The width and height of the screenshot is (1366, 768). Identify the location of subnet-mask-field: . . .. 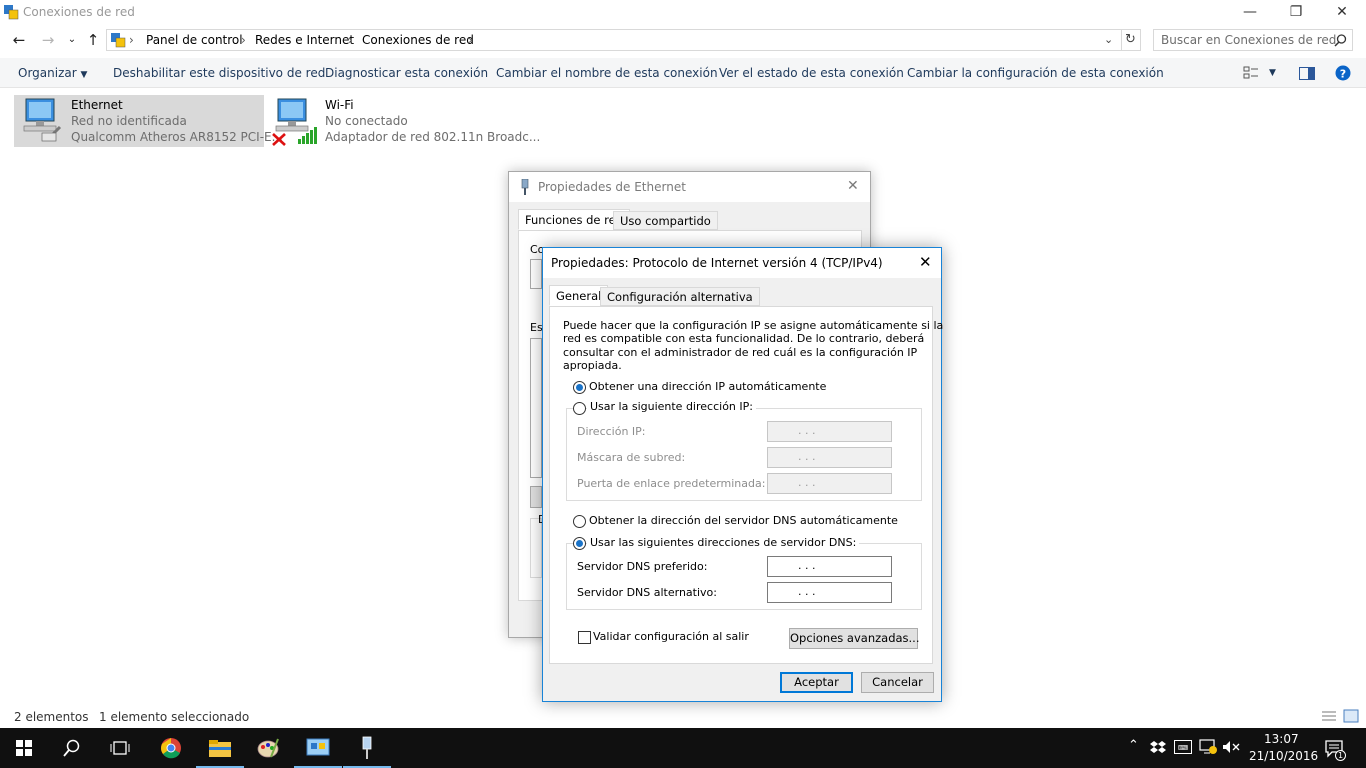
(829, 457).